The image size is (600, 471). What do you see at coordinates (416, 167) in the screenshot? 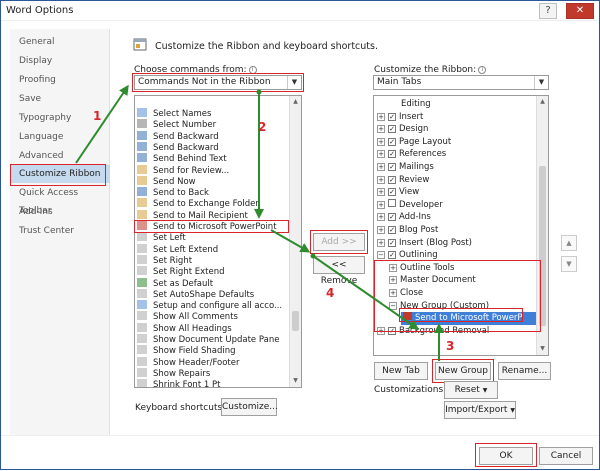
I see `ribbon-tree-label: Mailings` at bounding box center [416, 167].